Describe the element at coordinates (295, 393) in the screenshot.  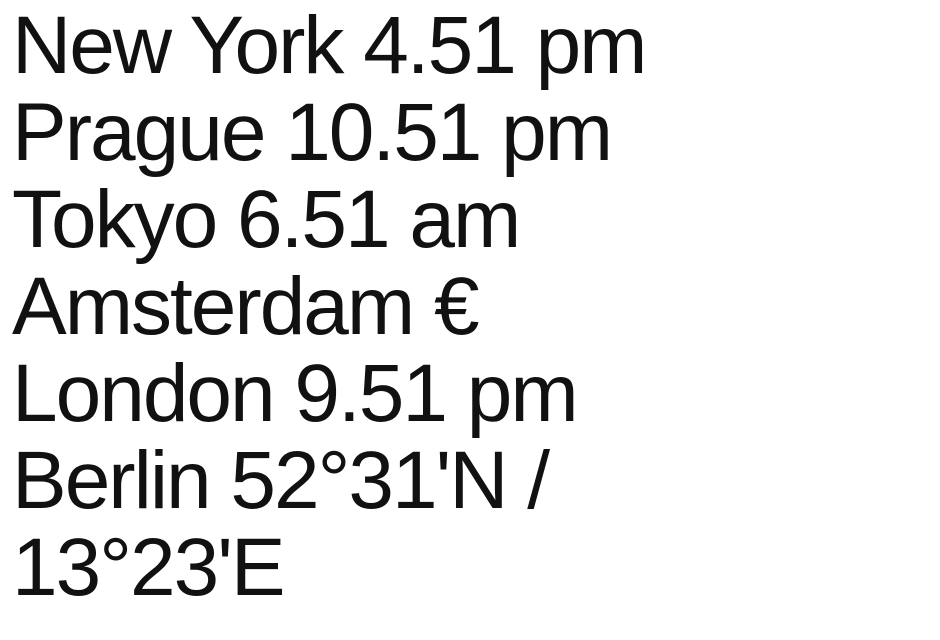
I see `london-time-line: London 9.51 pm` at that location.